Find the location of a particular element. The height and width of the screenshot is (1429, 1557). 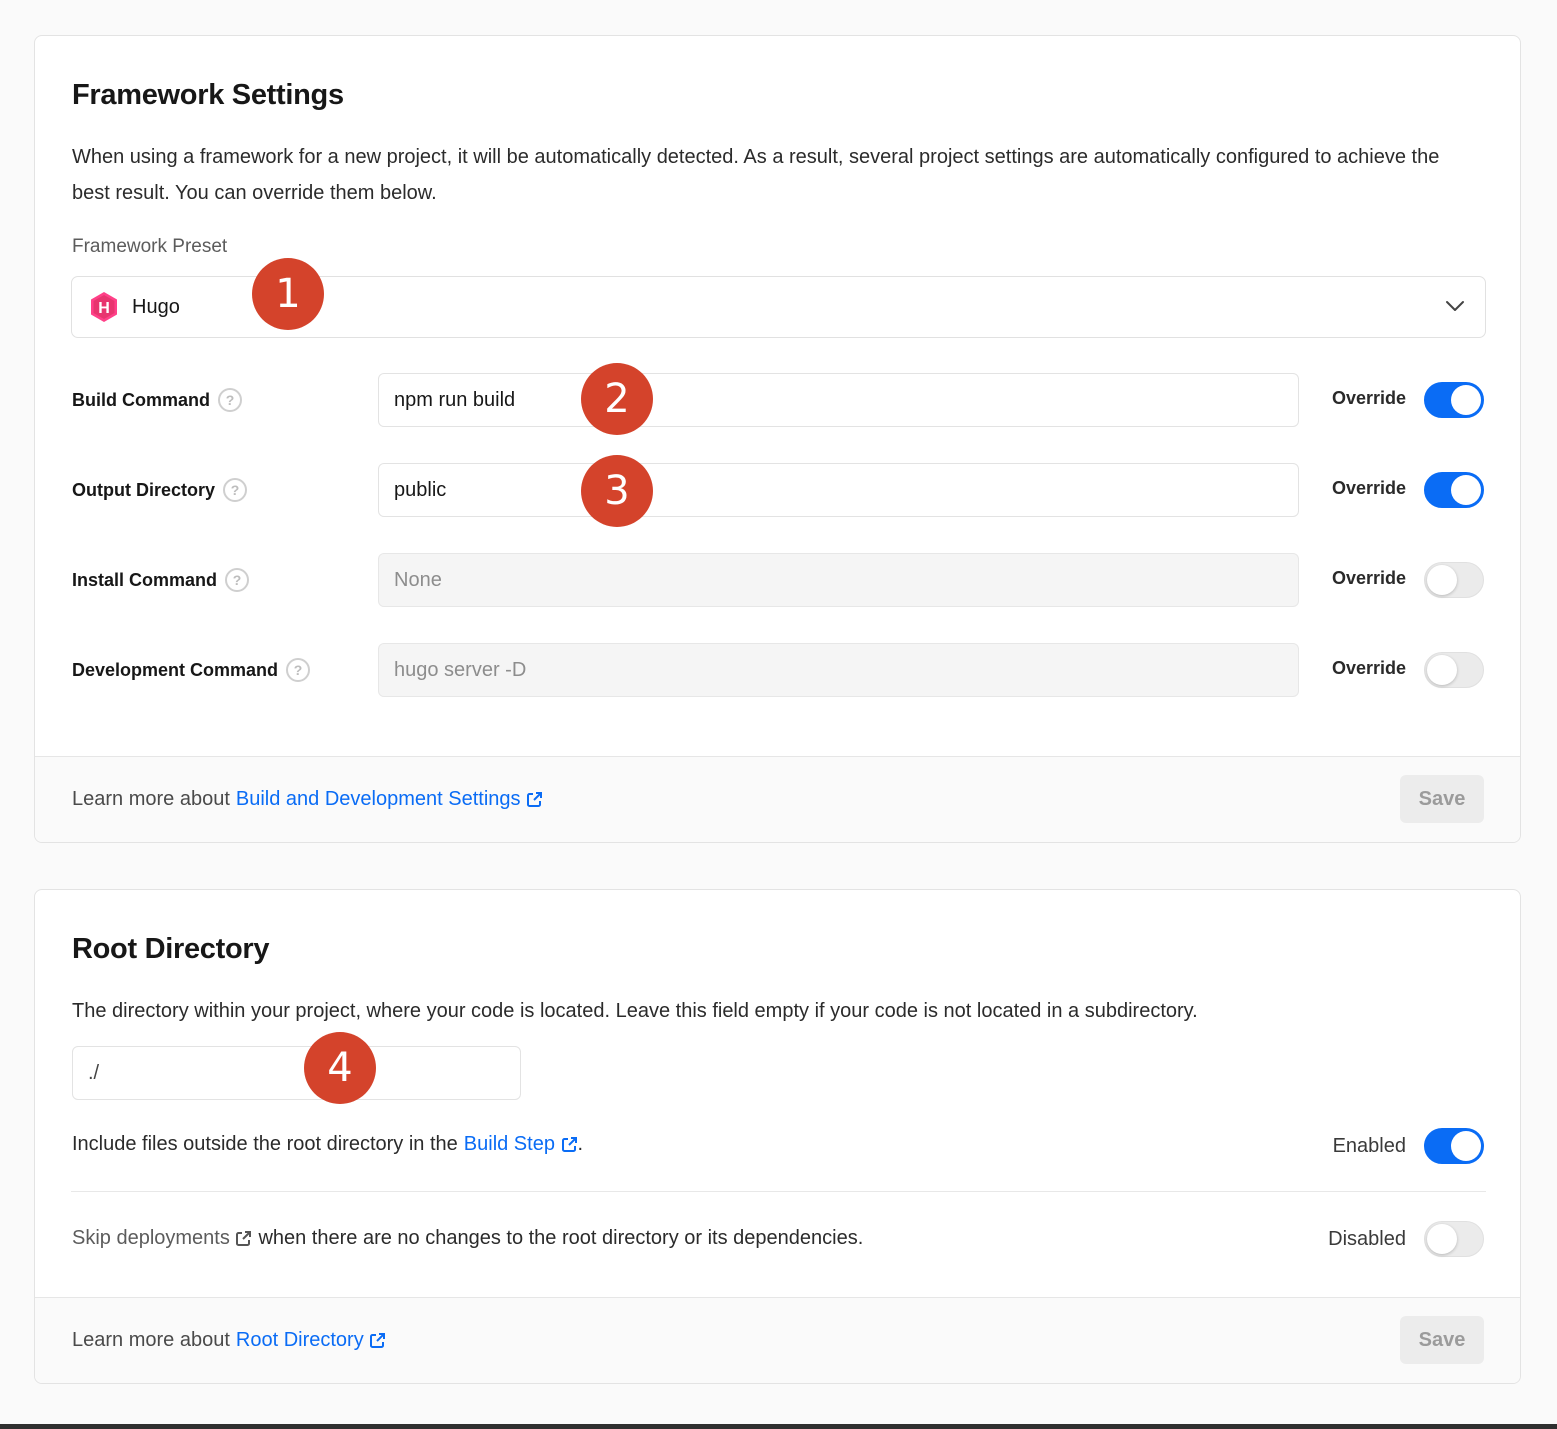

framework-preset-label: Framework Preset is located at coordinates (150, 246).